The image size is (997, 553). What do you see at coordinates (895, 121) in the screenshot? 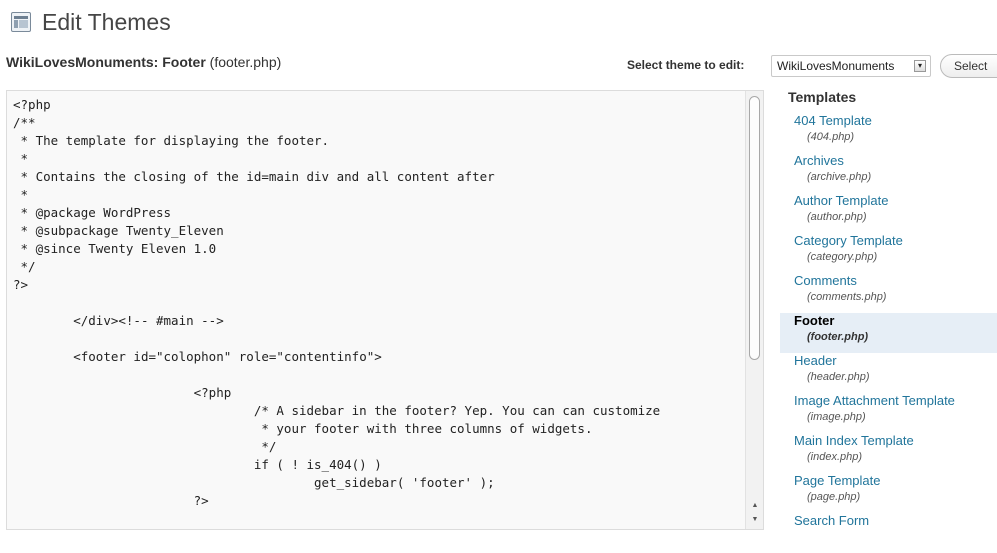
I see `template-name: 404 Template` at bounding box center [895, 121].